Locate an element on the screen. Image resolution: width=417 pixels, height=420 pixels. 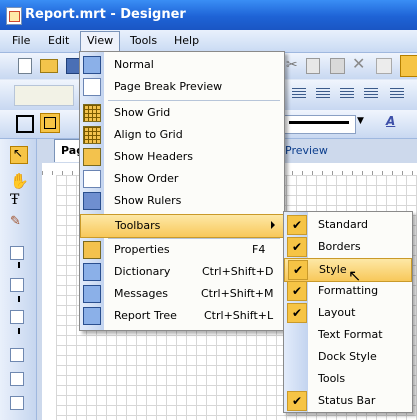
band-icon is located at coordinates (17, 253).